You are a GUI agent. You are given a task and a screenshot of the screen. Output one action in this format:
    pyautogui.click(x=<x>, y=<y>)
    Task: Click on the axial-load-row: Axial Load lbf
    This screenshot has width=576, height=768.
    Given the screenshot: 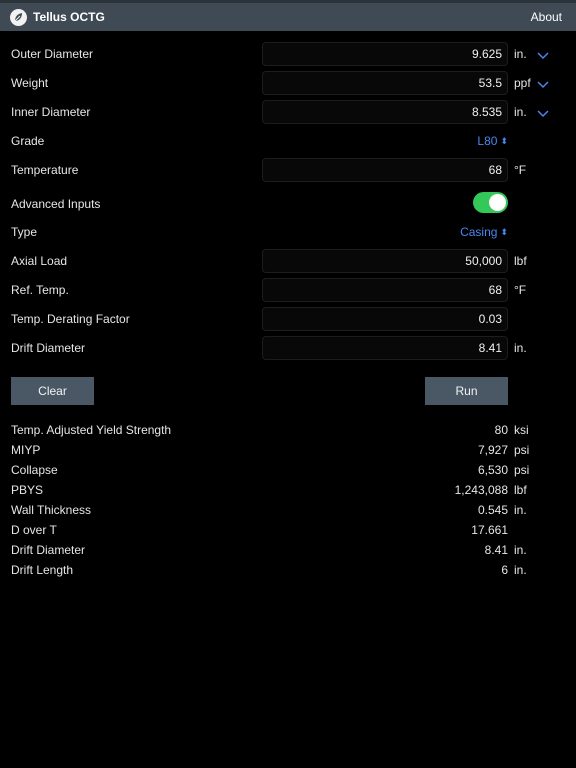 What is the action you would take?
    pyautogui.click(x=288, y=261)
    